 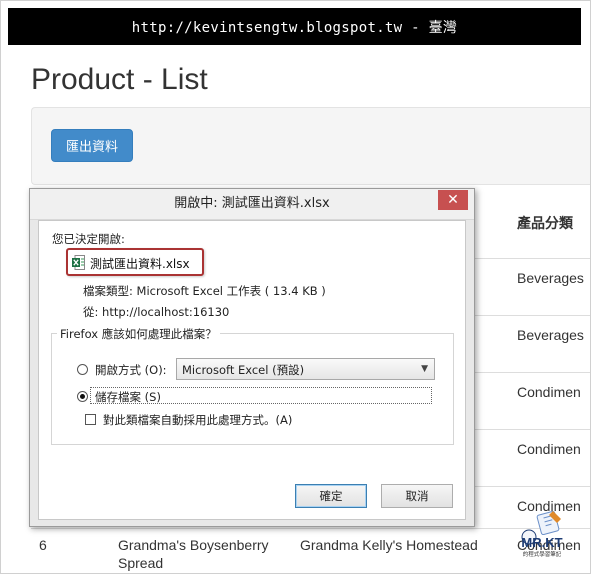 What do you see at coordinates (90, 419) in the screenshot?
I see `auto-handle-checkbox` at bounding box center [90, 419].